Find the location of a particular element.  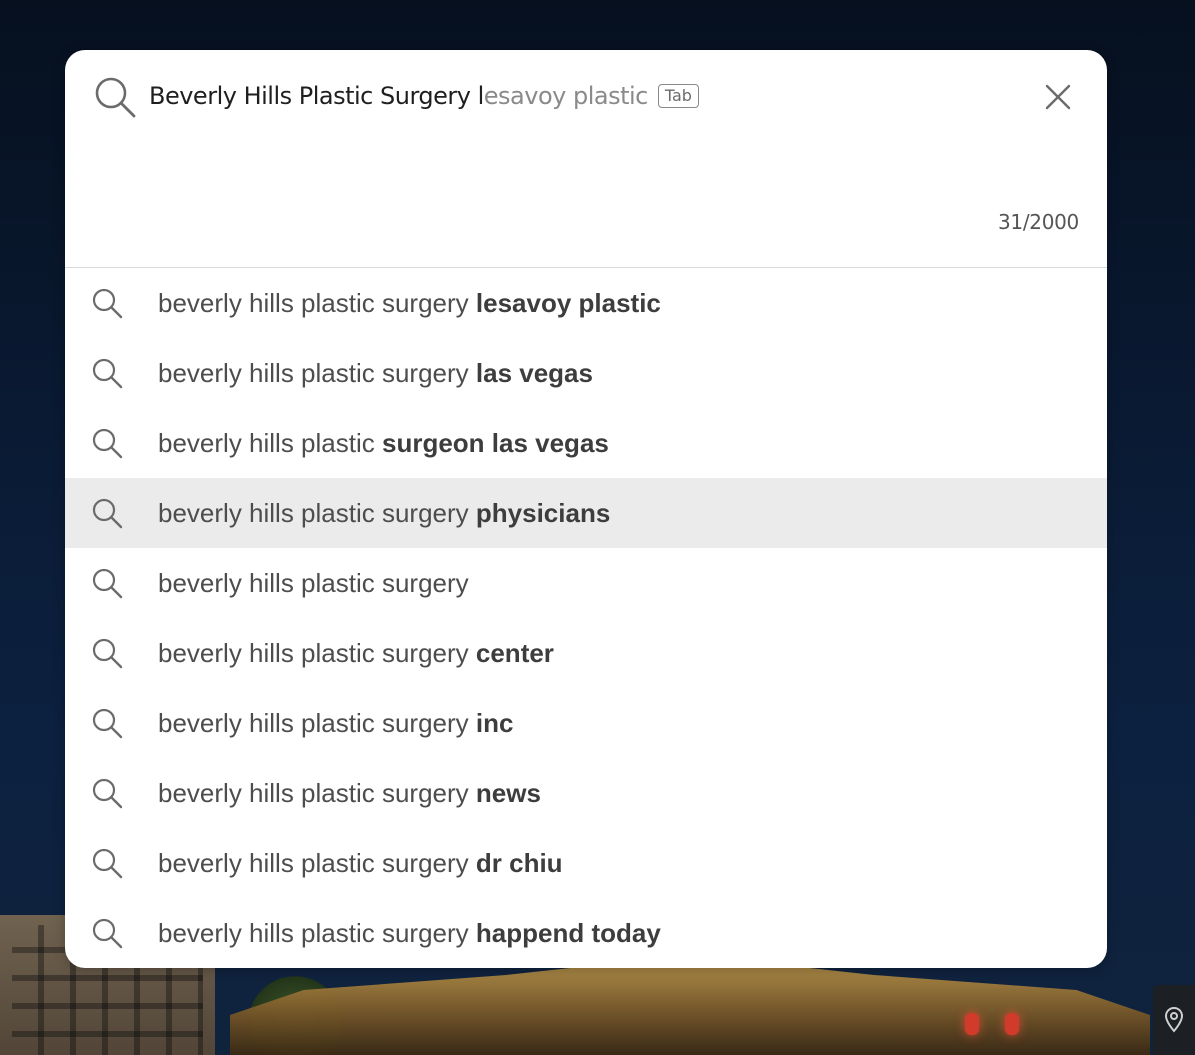

suggestion-completion: physicians is located at coordinates (543, 512).